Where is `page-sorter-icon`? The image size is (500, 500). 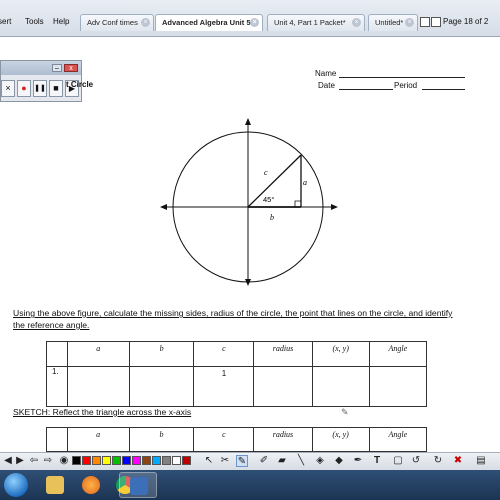
page-sorter-icon is located at coordinates (436, 22).